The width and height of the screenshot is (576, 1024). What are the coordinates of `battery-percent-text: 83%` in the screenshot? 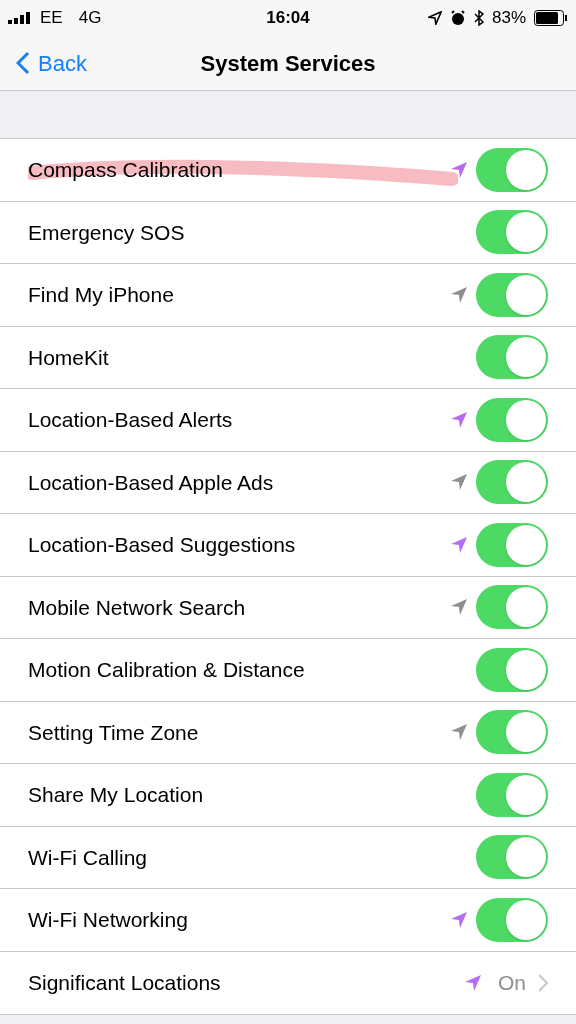 It's located at (509, 18).